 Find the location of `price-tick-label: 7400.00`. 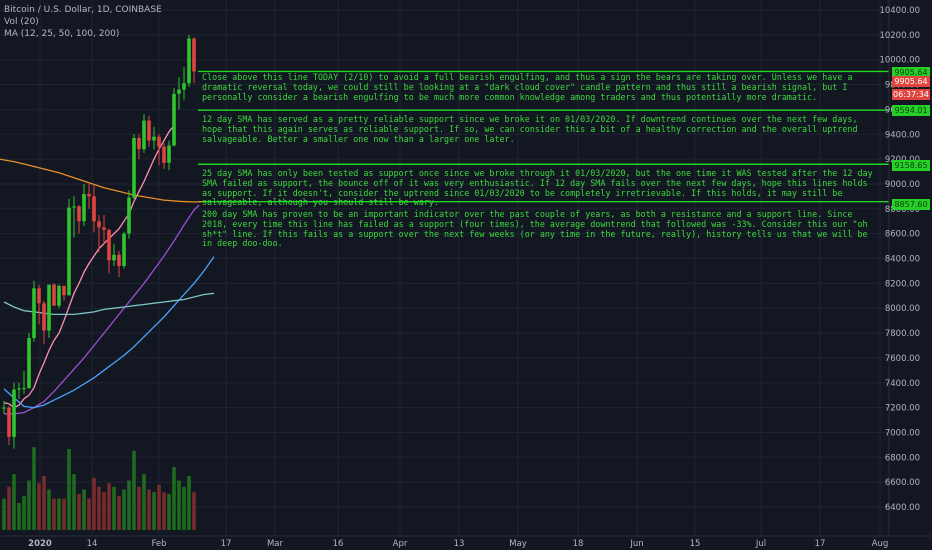

price-tick-label: 7400.00 is located at coordinates (902, 384).